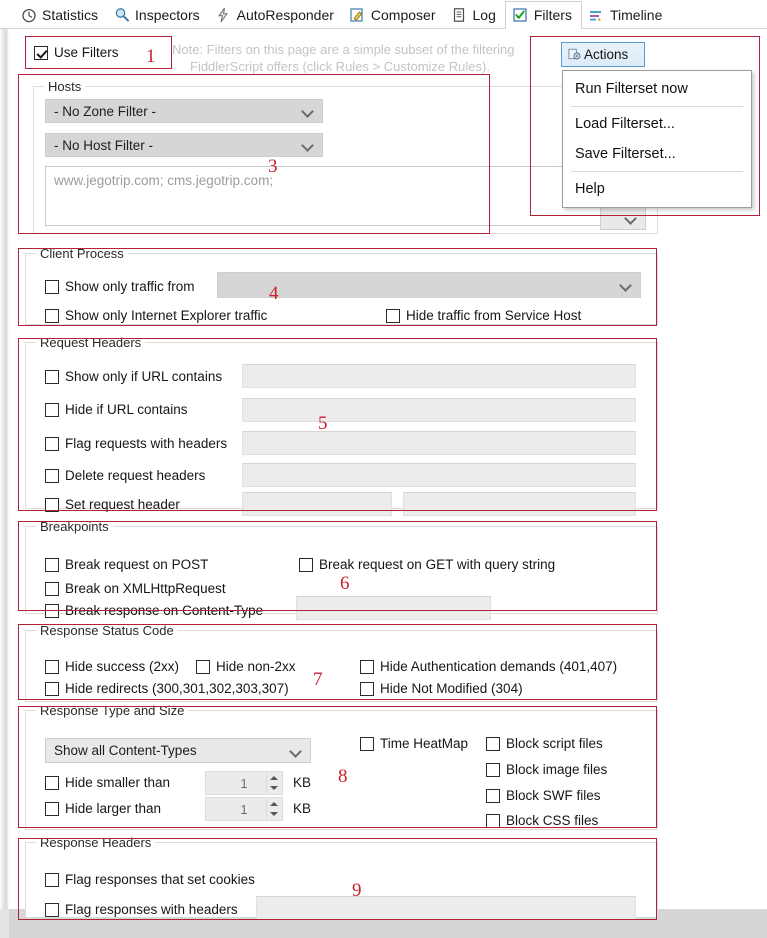 The width and height of the screenshot is (767, 938). I want to click on tab-autoresponder: AutoResponder, so click(276, 14).